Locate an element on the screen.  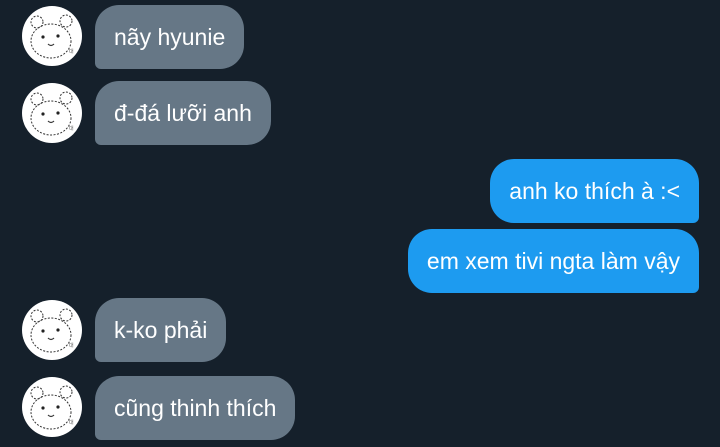
message-bubble-outgoing: em xem tivi ngta làm vậy is located at coordinates (553, 261).